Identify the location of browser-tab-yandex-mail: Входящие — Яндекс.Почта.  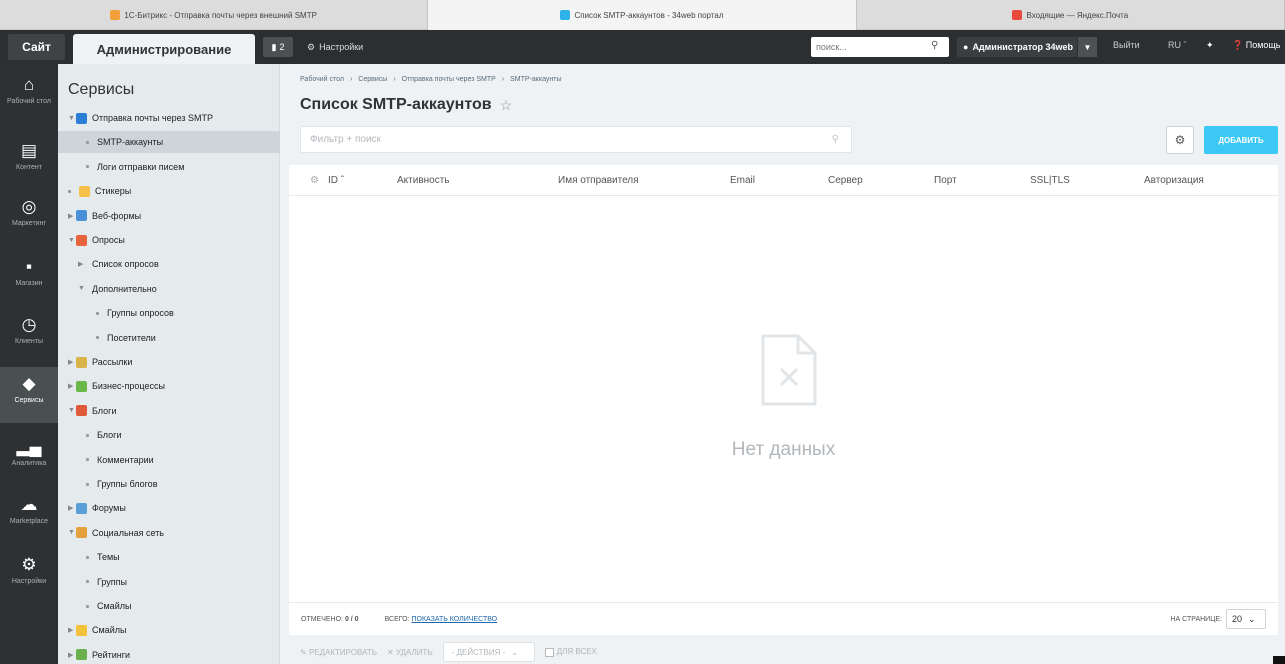
(1071, 15).